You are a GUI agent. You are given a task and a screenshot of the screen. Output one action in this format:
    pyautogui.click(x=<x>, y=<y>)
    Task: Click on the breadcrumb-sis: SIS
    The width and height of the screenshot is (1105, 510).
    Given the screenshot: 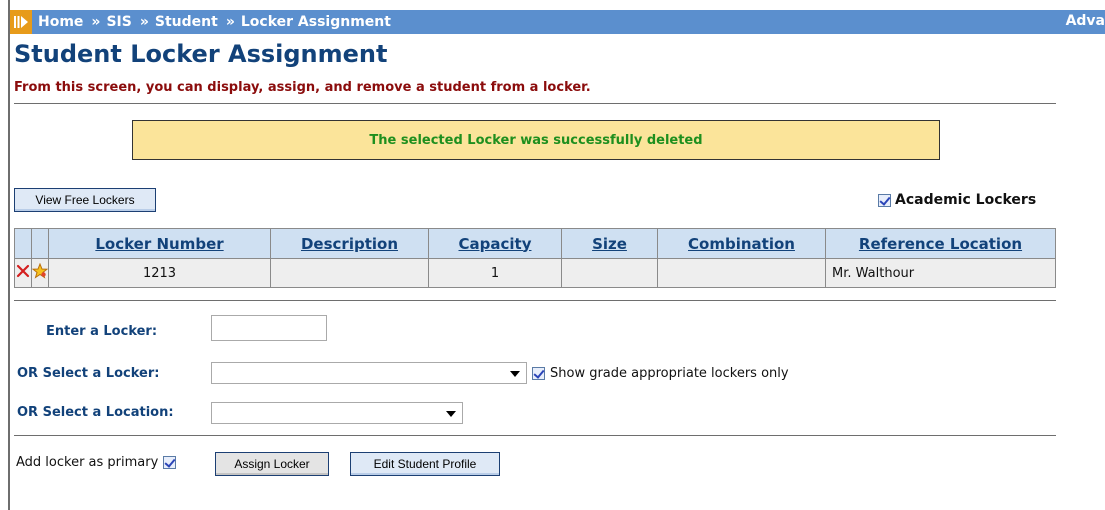 What is the action you would take?
    pyautogui.click(x=118, y=22)
    